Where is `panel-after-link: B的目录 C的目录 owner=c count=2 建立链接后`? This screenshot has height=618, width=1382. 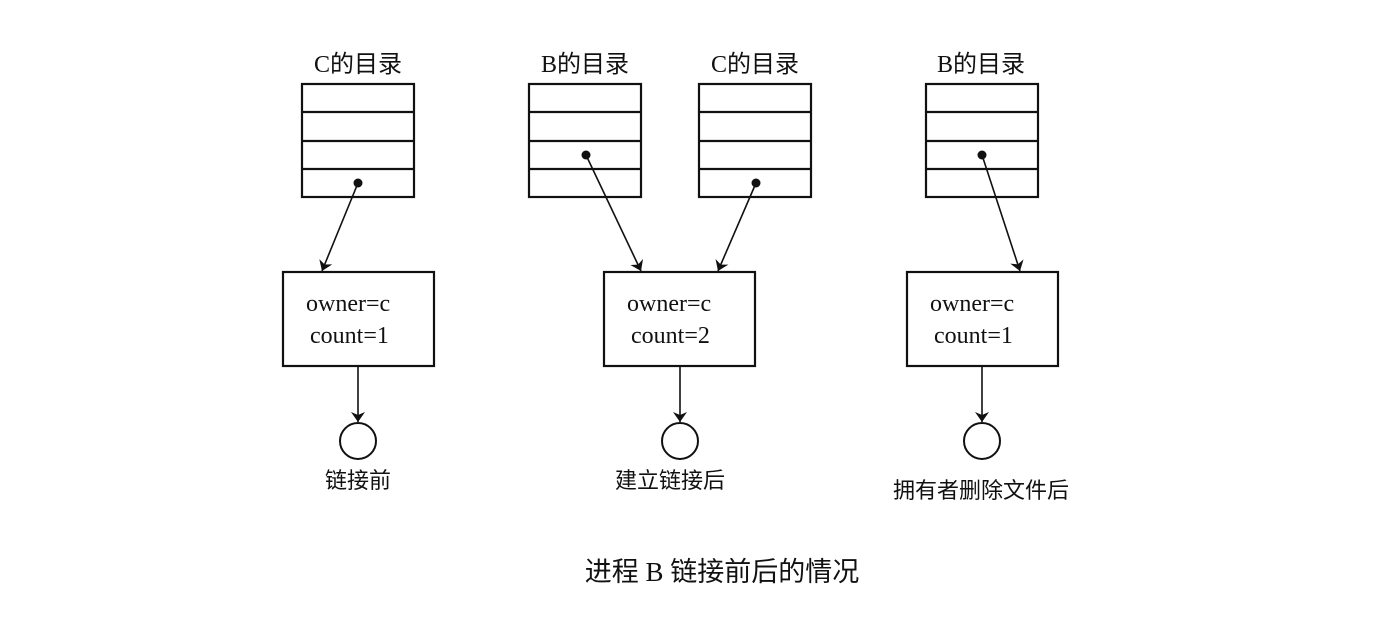 panel-after-link: B的目录 C的目录 owner=c count=2 建立链接后 is located at coordinates (670, 272).